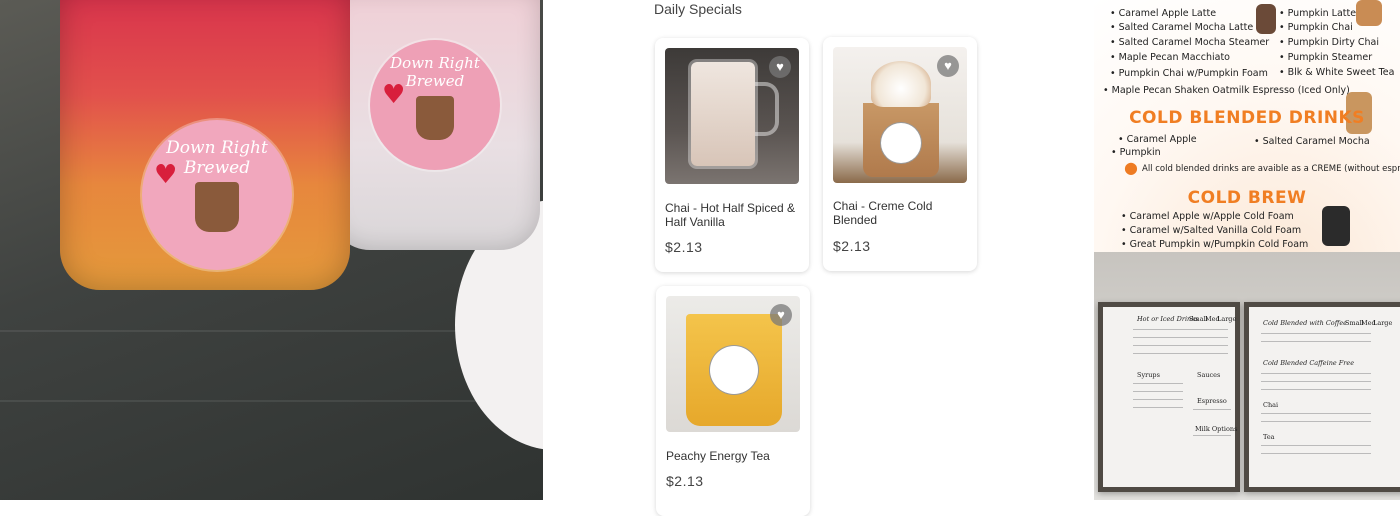 Image resolution: width=1400 pixels, height=516 pixels. What do you see at coordinates (1209, 375) in the screenshot?
I see `board-section: Sauces` at bounding box center [1209, 375].